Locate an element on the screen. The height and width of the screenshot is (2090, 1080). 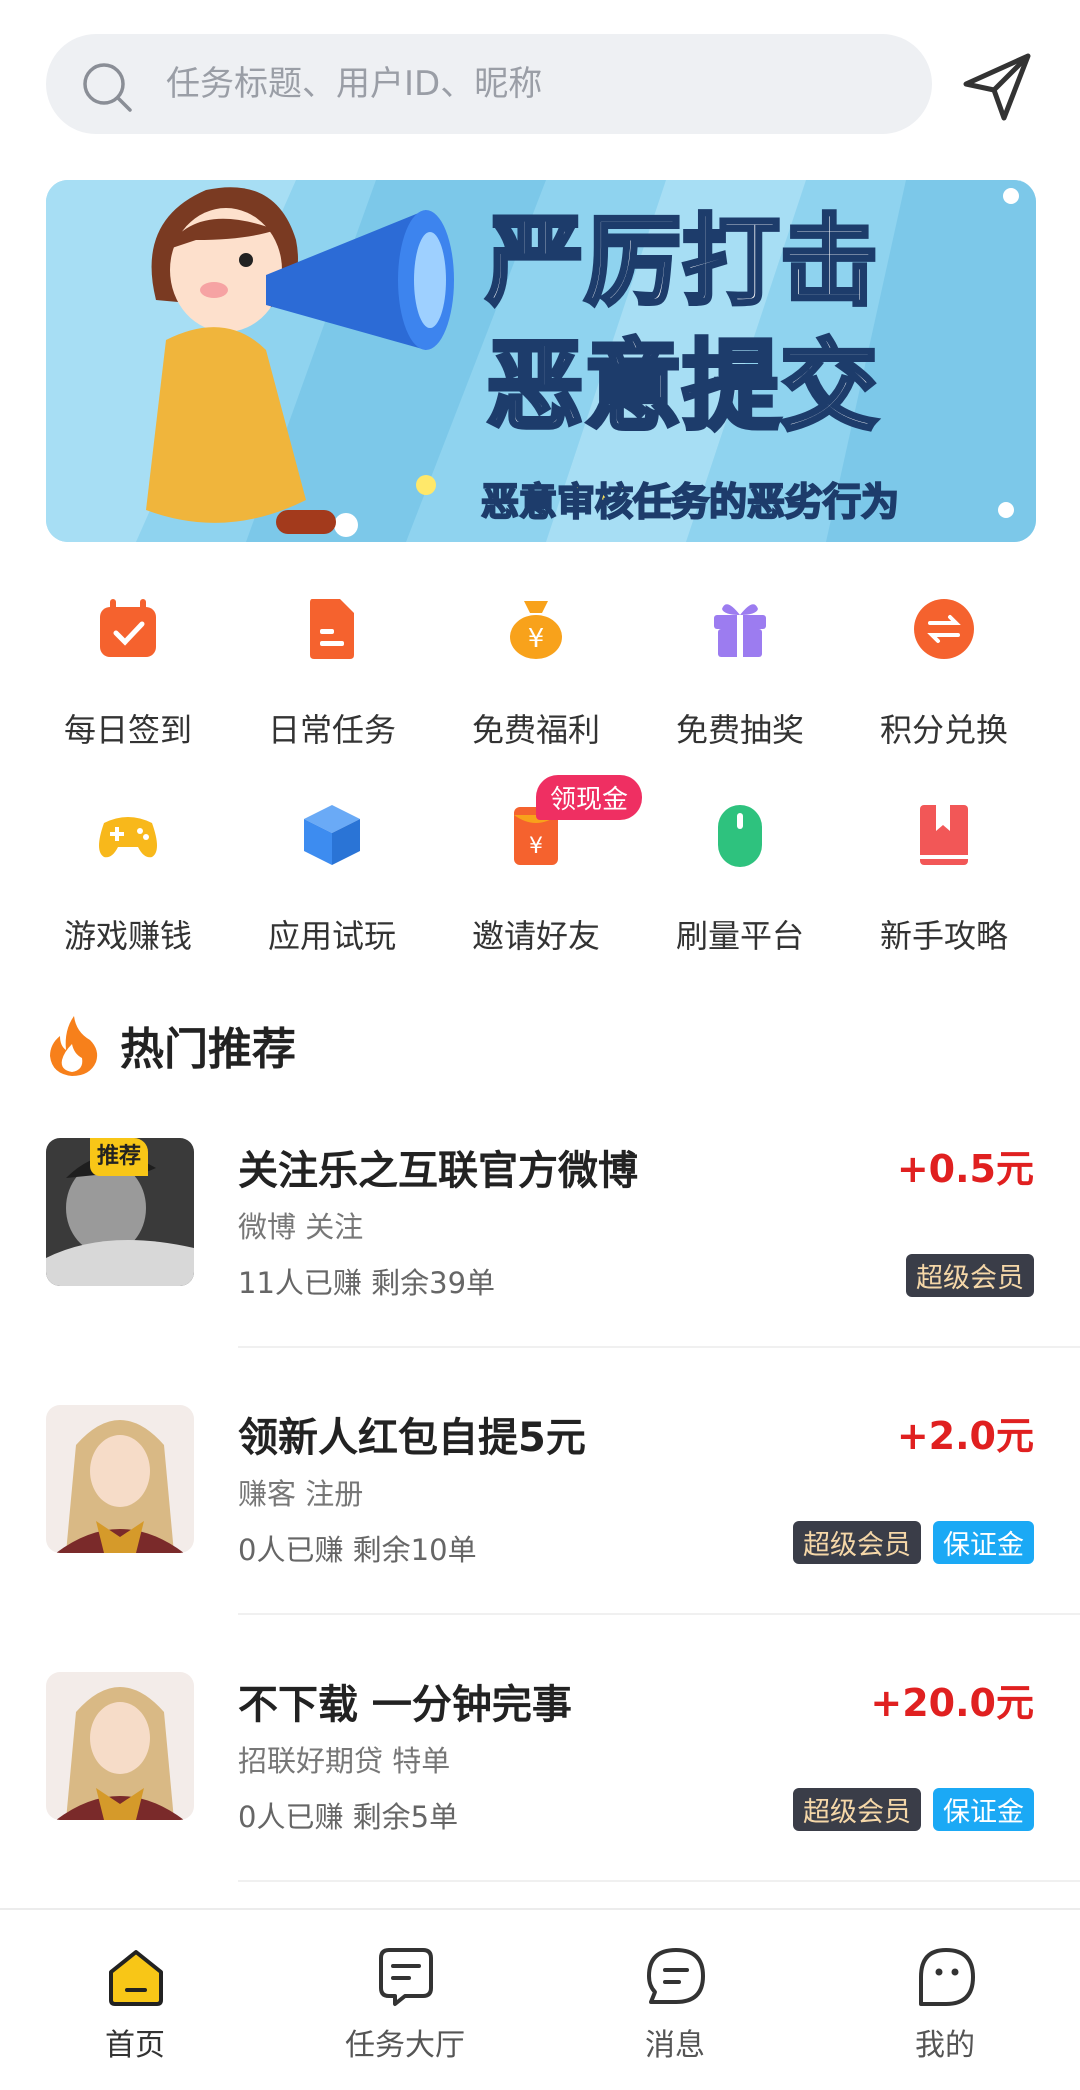
tab-label: 消息 is located at coordinates (675, 2045).